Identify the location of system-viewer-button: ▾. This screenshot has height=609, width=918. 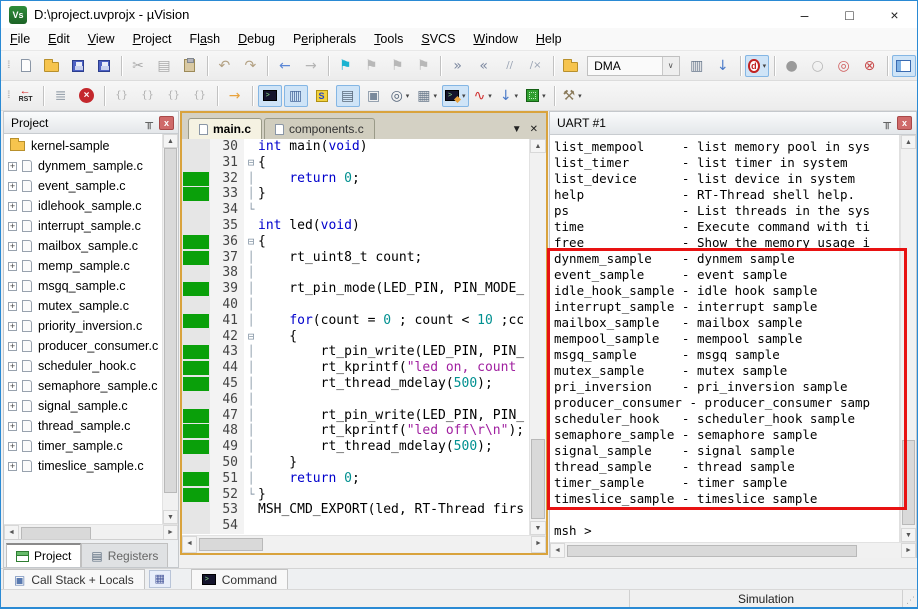
(536, 96).